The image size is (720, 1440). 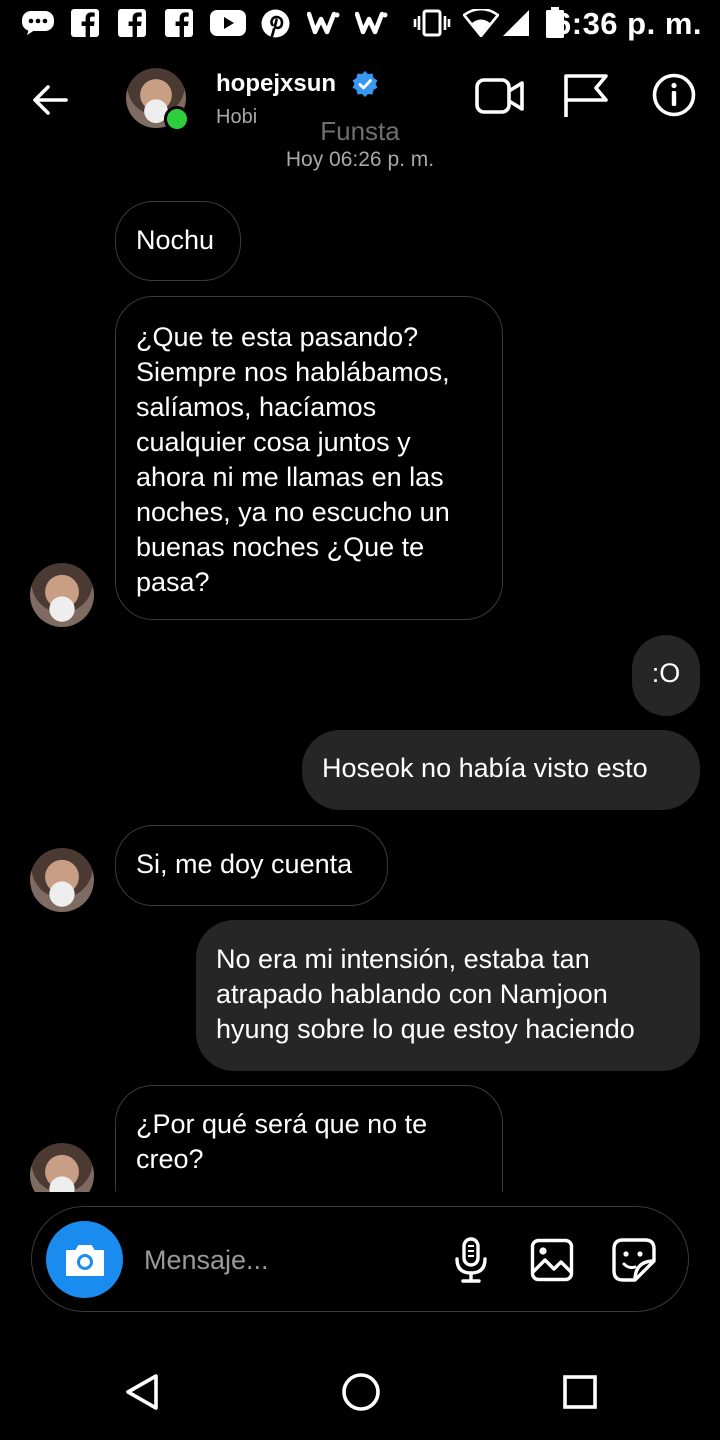 What do you see at coordinates (228, 23) in the screenshot?
I see `youtube-icon` at bounding box center [228, 23].